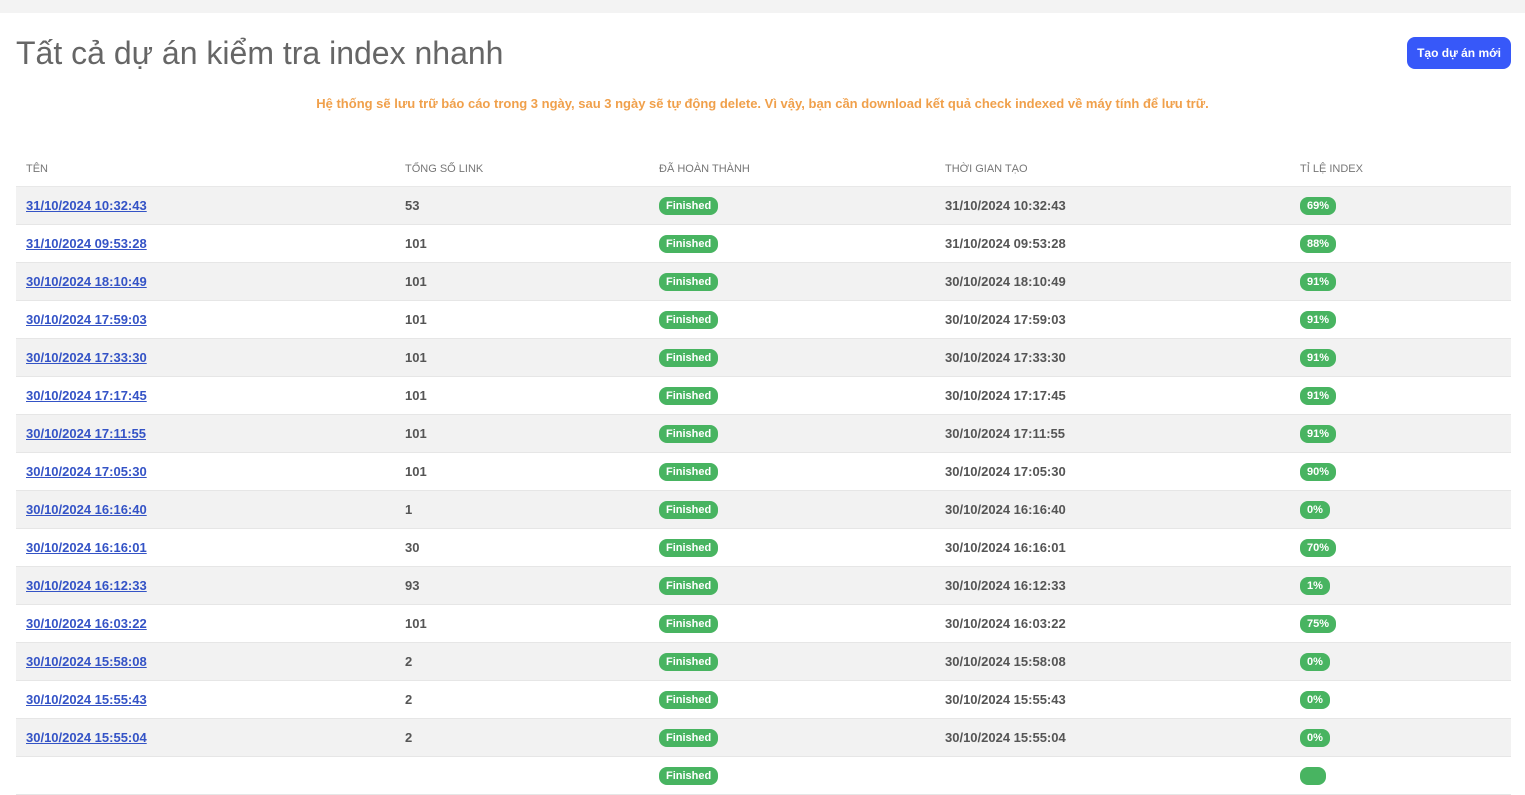 This screenshot has width=1525, height=795. Describe the element at coordinates (205, 357) in the screenshot. I see `cell-name: 30/10/2024 17:33:30` at that location.